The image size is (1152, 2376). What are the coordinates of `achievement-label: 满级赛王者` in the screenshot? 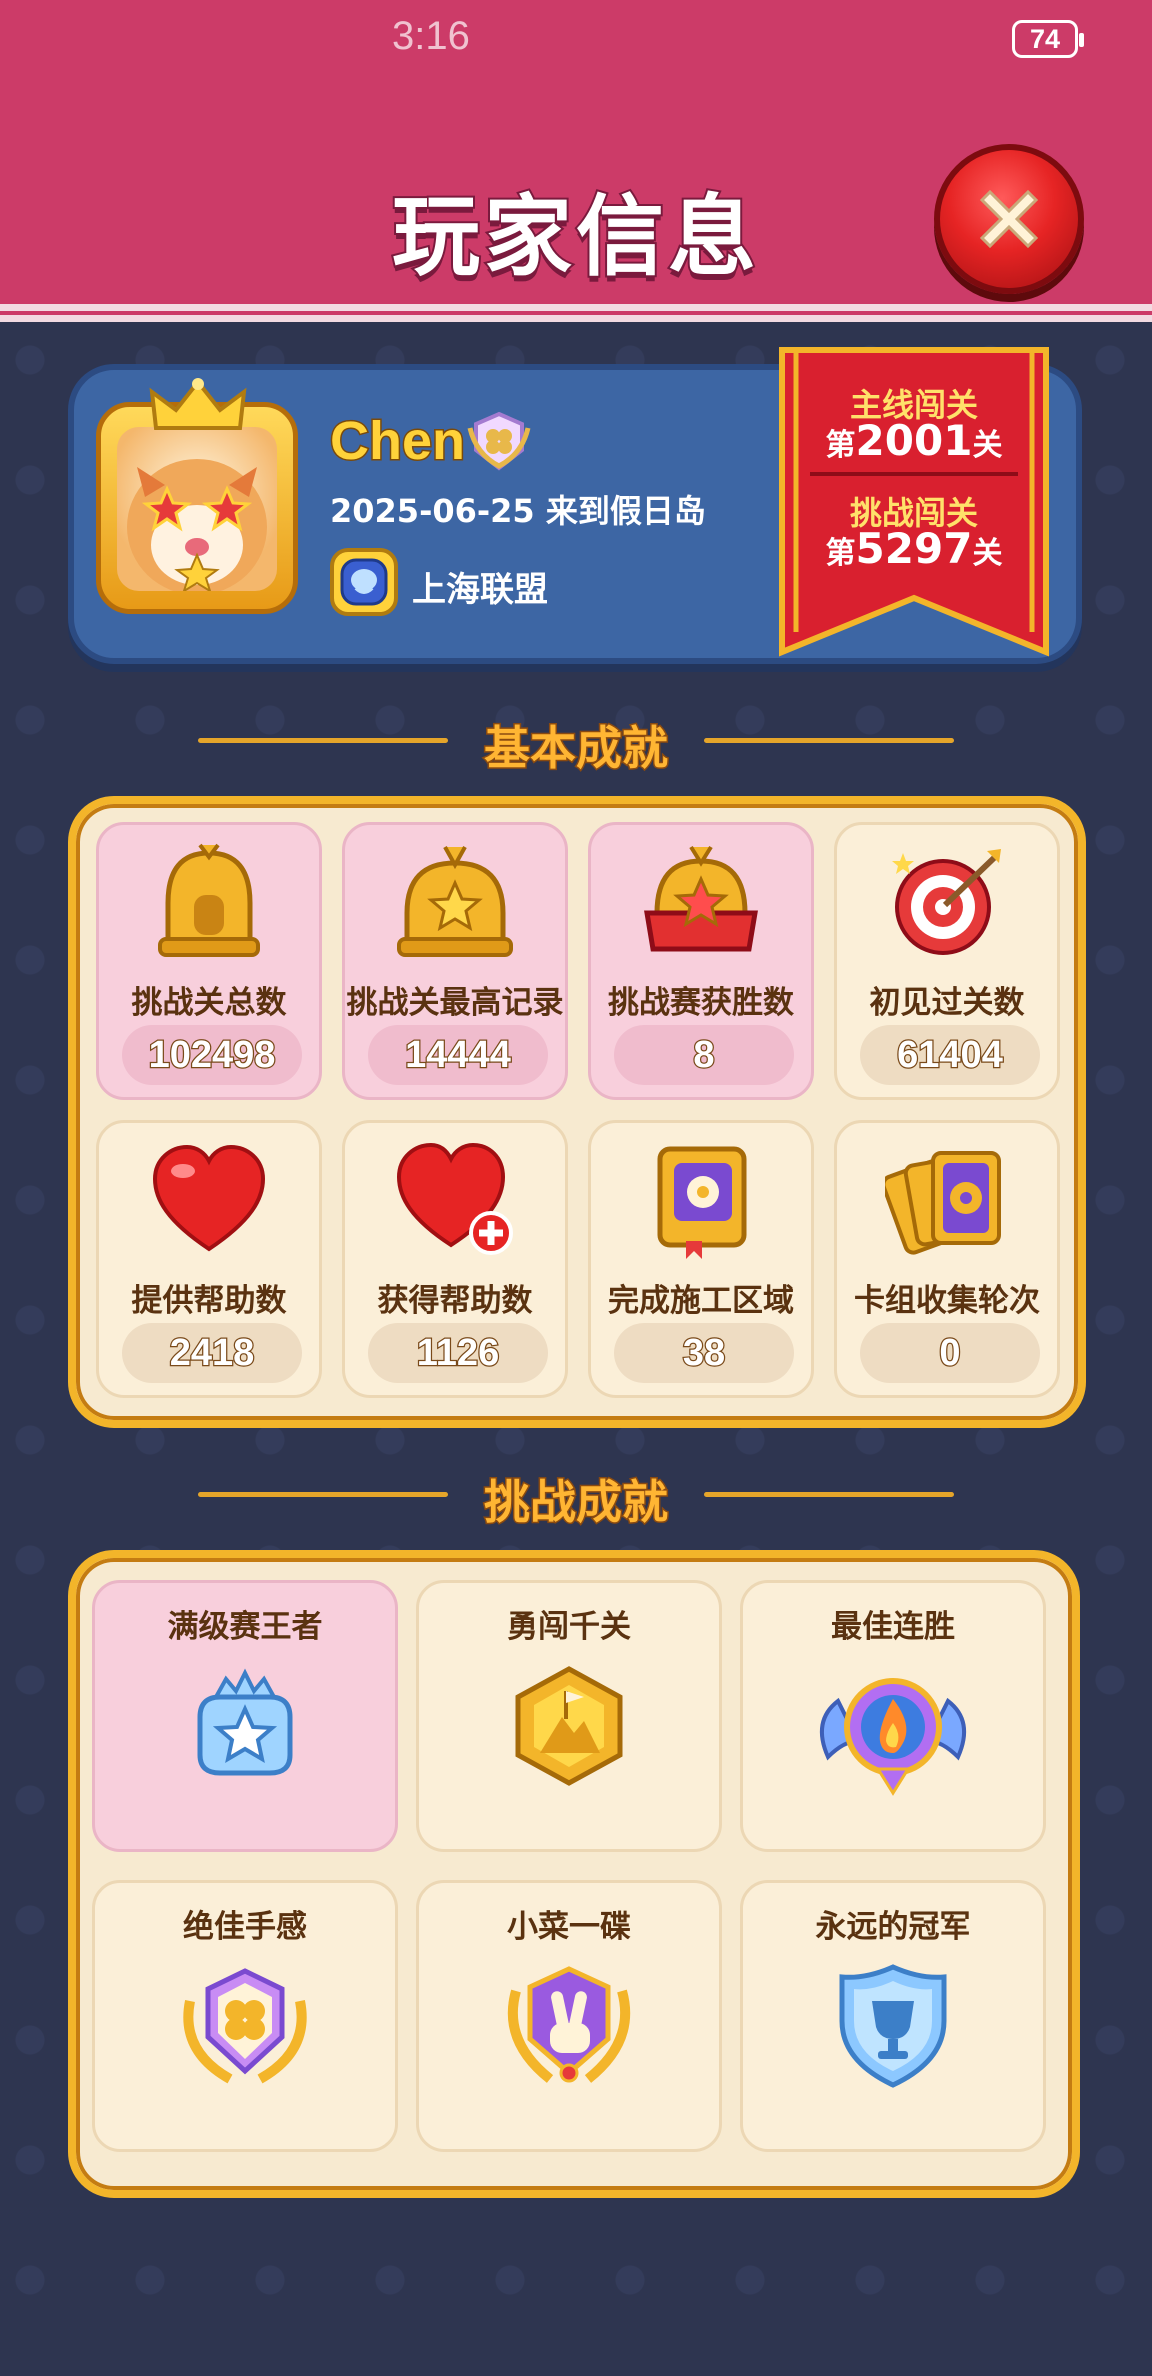 It's located at (245, 1627).